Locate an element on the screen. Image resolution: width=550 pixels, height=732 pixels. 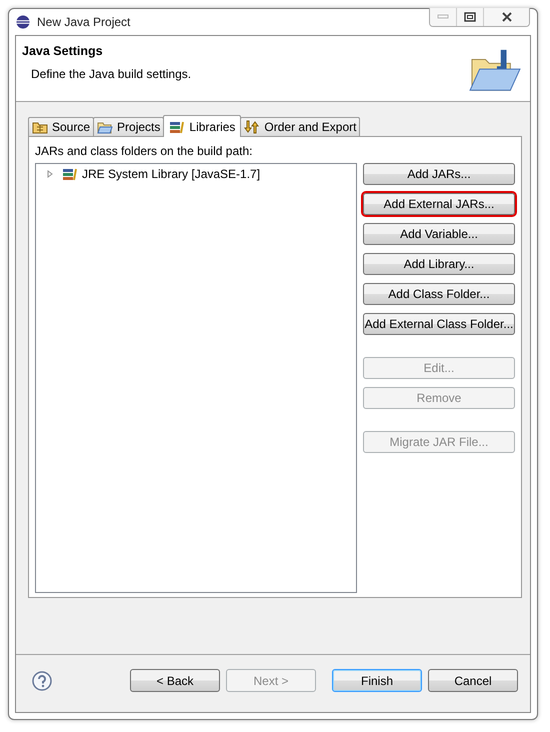
section-label: JARs and class folders on the build path: is located at coordinates (144, 151).